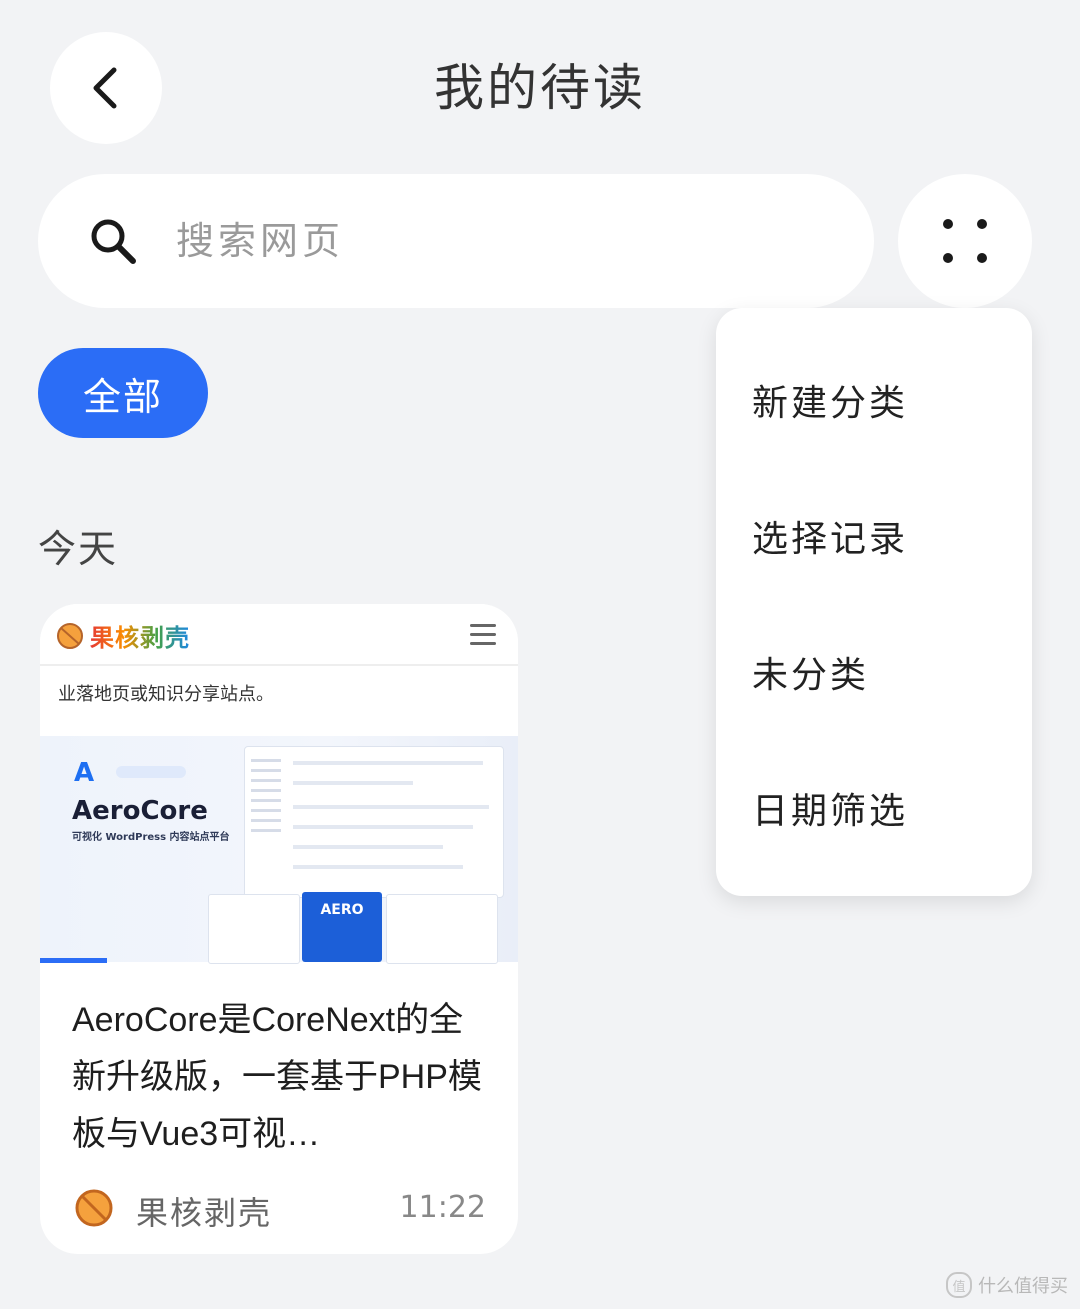  I want to click on watermark: 值 什么值得买, so click(1007, 1285).